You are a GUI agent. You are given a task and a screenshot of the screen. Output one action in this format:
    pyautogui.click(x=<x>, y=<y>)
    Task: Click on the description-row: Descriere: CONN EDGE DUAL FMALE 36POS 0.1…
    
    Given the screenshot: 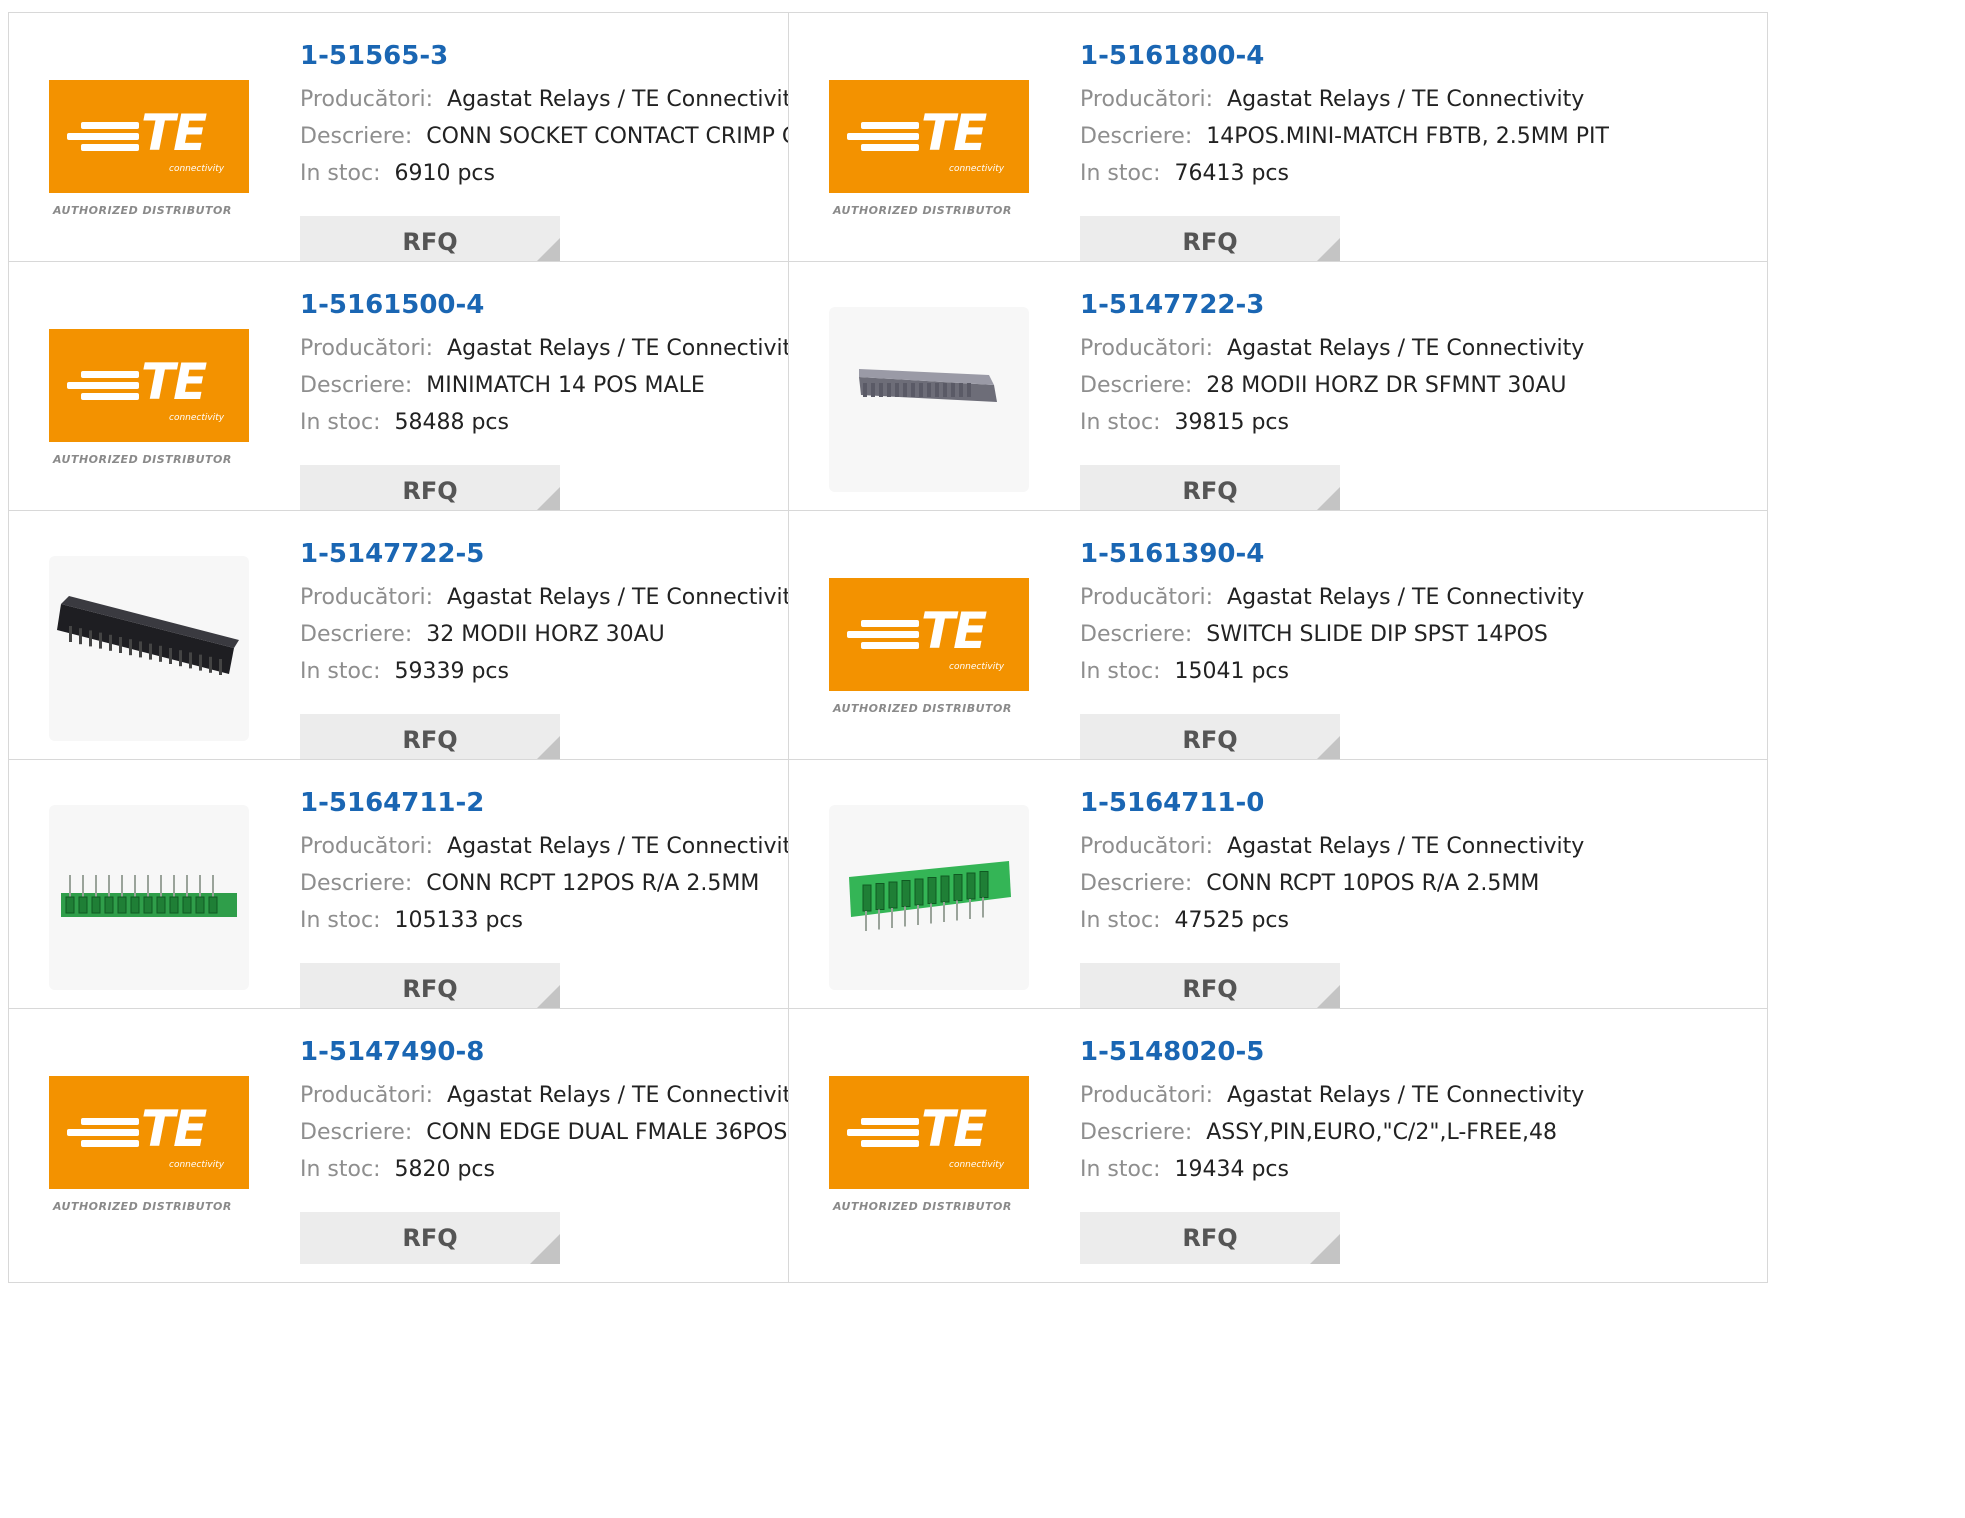 What is the action you would take?
    pyautogui.click(x=578, y=1132)
    